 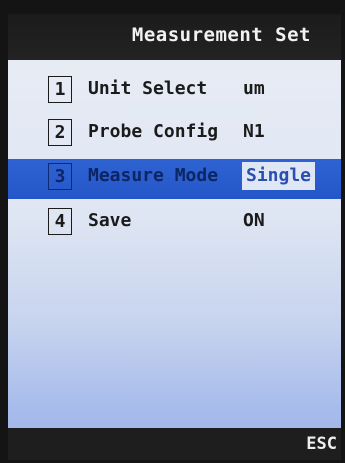 I want to click on menu-item-number: 4, so click(x=60, y=221).